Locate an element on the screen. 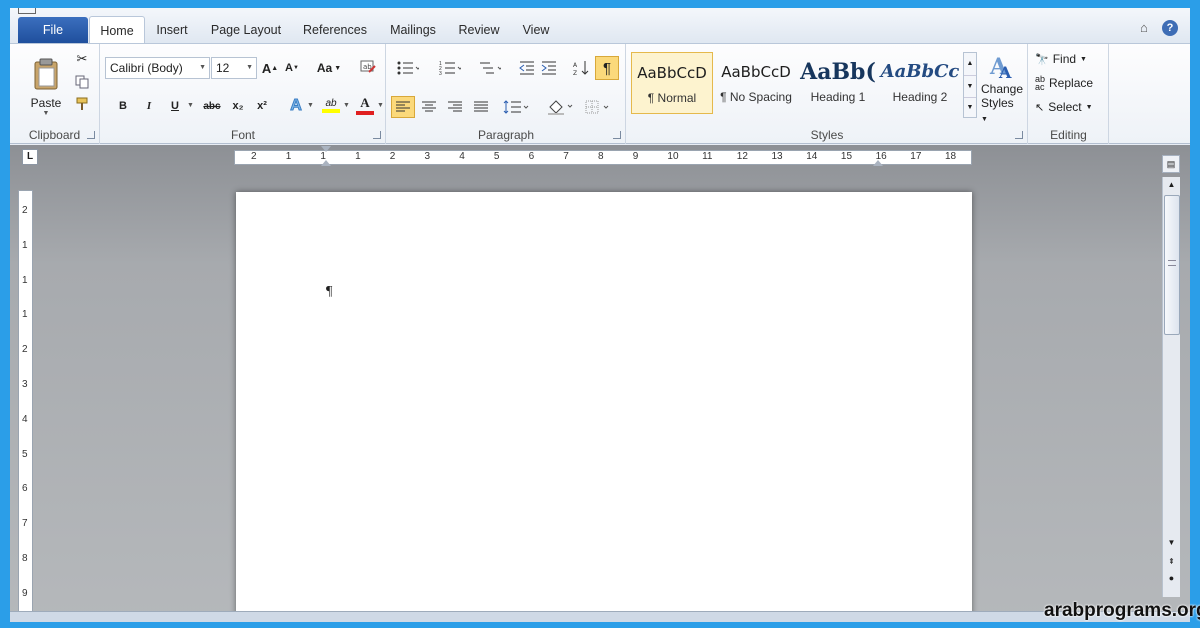  paste-dropdown-icon: ▼ is located at coordinates (46, 113).